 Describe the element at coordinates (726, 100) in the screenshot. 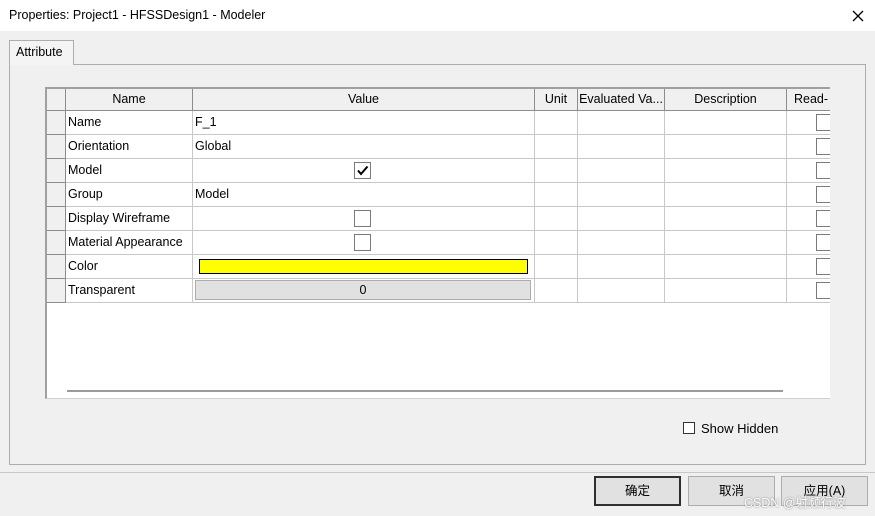

I see `header-description: Description` at that location.